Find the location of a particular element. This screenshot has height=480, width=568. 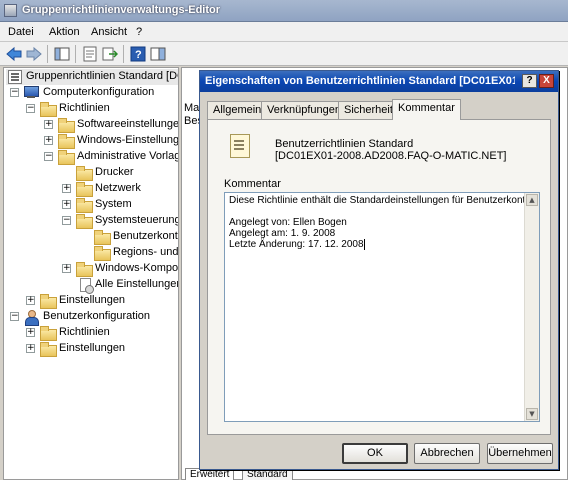

policy-name: Benutzerrichtlinien Standard is located at coordinates (344, 144).